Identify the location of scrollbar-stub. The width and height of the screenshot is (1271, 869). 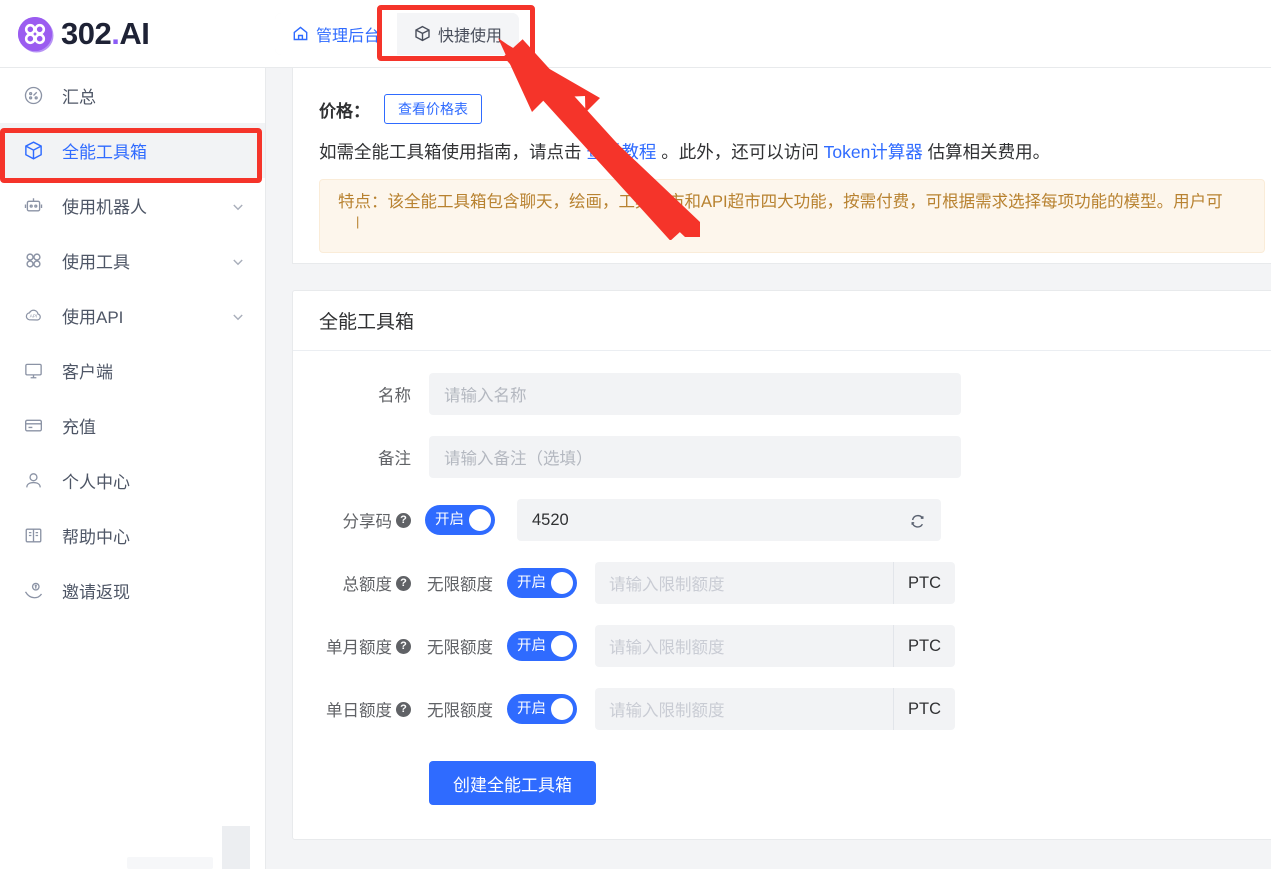
(170, 863).